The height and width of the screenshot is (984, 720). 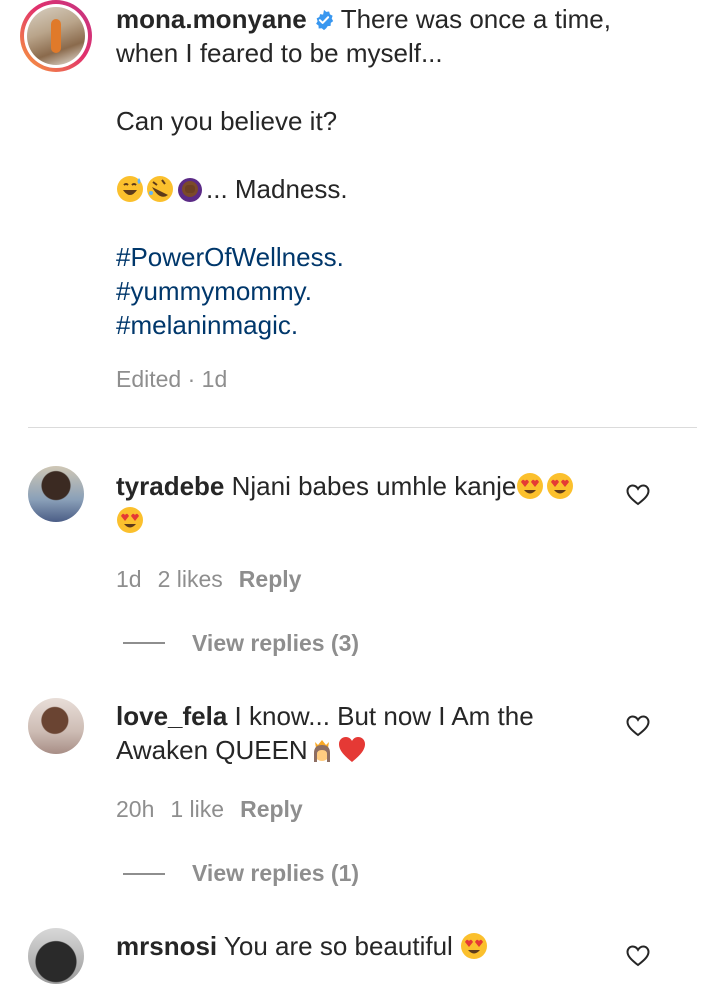 What do you see at coordinates (172, 379) in the screenshot?
I see `caption-meta: Edited · 1d` at bounding box center [172, 379].